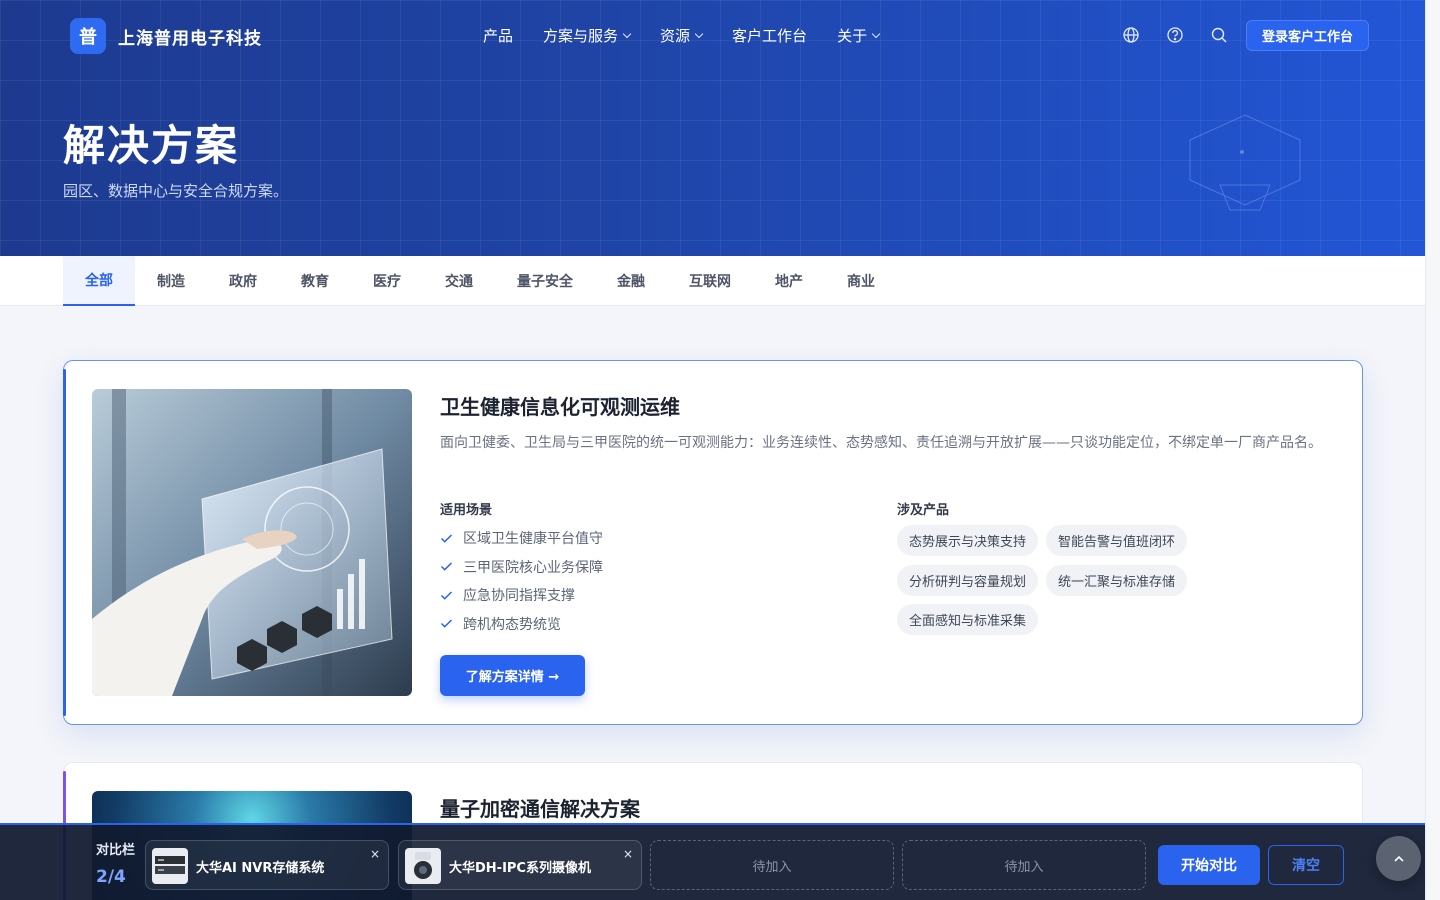  I want to click on nav-item-label: 资源, so click(675, 36).